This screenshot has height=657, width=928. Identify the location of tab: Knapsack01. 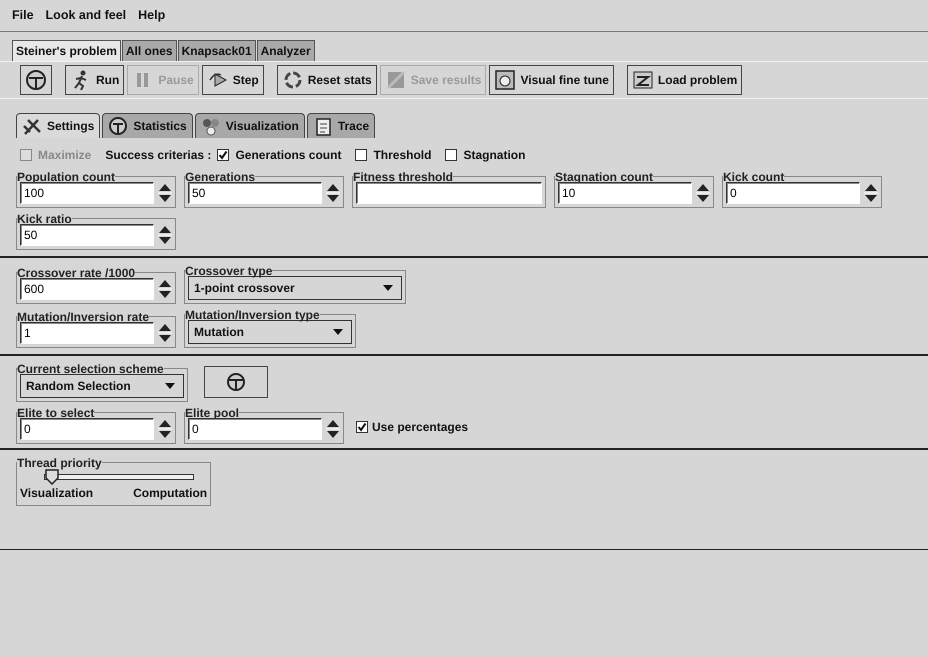
(217, 50).